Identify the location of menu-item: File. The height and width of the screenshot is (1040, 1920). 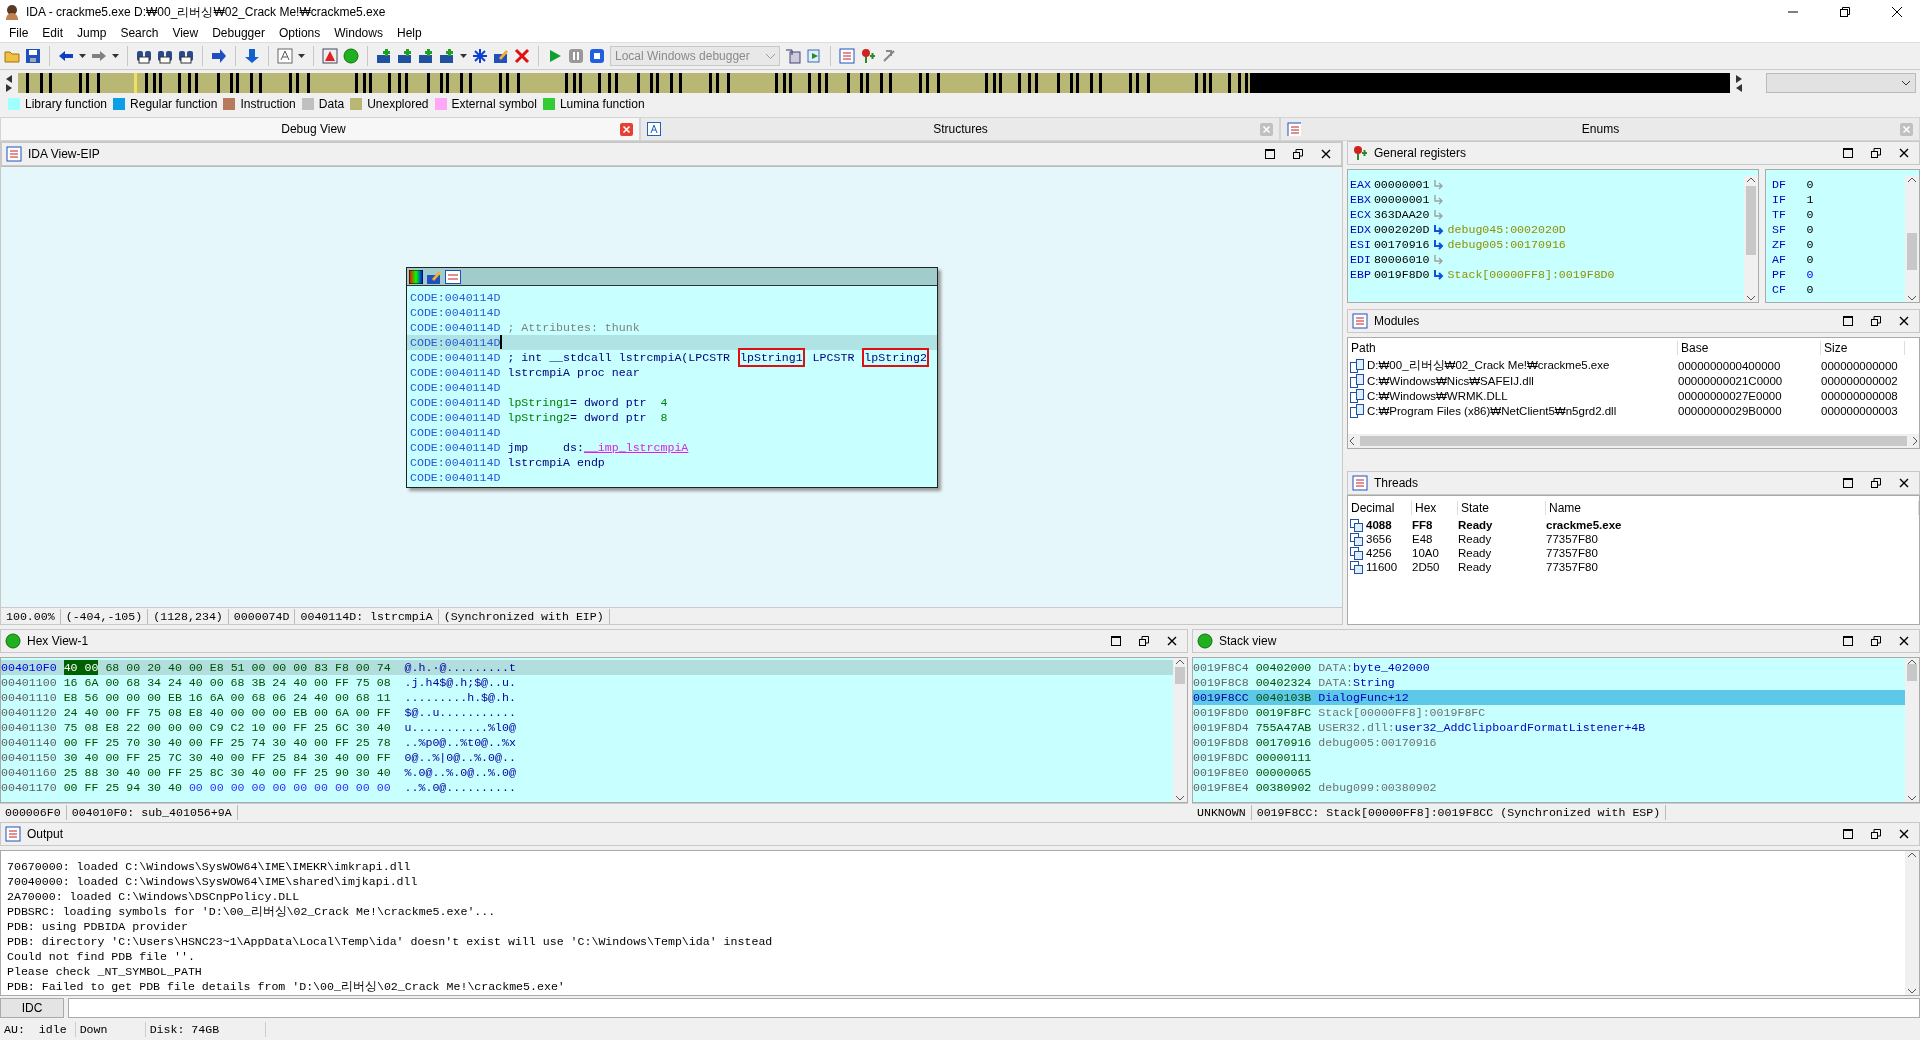
(19, 33).